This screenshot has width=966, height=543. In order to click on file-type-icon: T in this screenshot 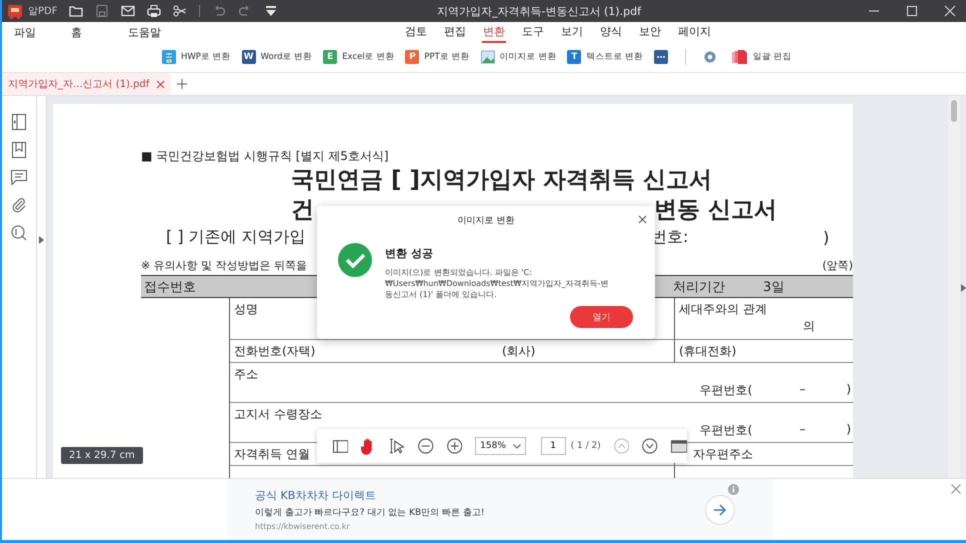, I will do `click(574, 57)`.